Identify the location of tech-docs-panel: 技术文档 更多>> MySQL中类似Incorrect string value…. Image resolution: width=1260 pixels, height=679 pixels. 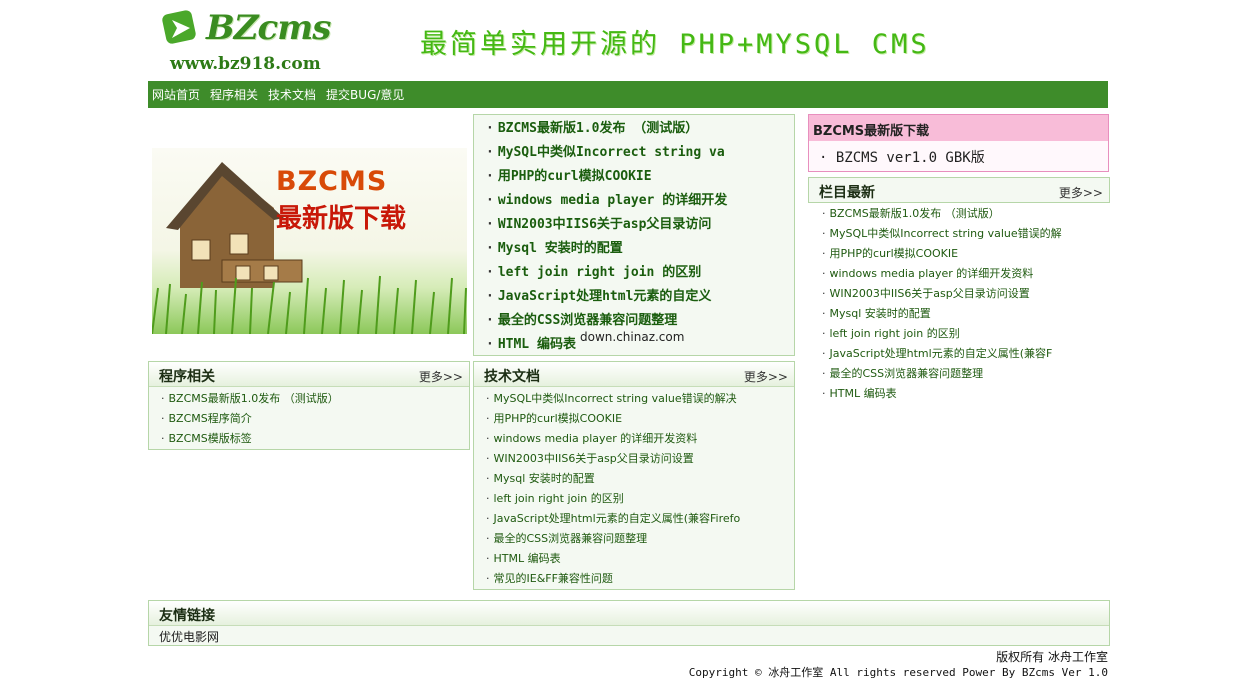
(634, 475).